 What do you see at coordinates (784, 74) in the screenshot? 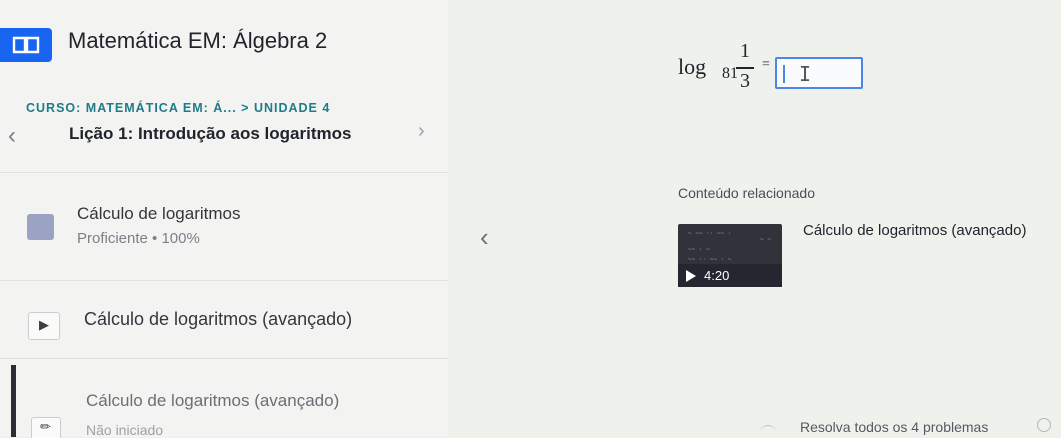
I see `text-caret` at bounding box center [784, 74].